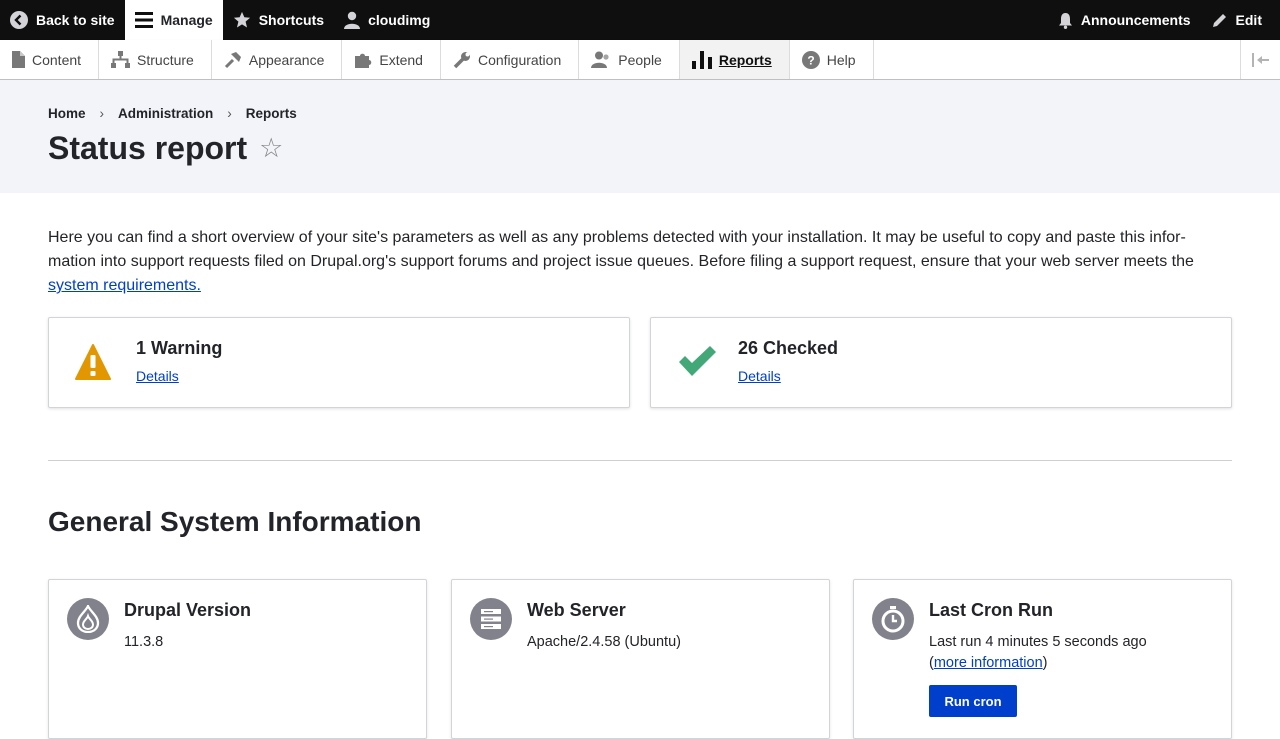 The height and width of the screenshot is (739, 1280). What do you see at coordinates (18, 59) in the screenshot?
I see `content-icon` at bounding box center [18, 59].